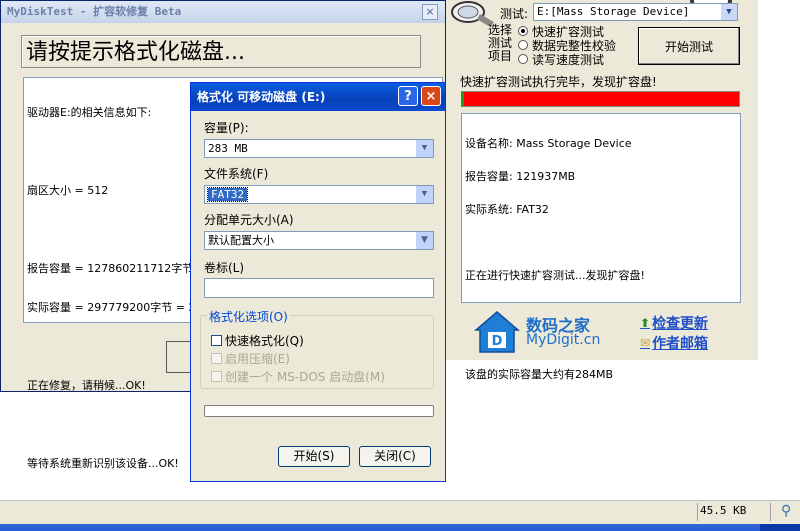 This screenshot has height=531, width=800. Describe the element at coordinates (228, 148) in the screenshot. I see `capacity-value: 283 MB` at that location.